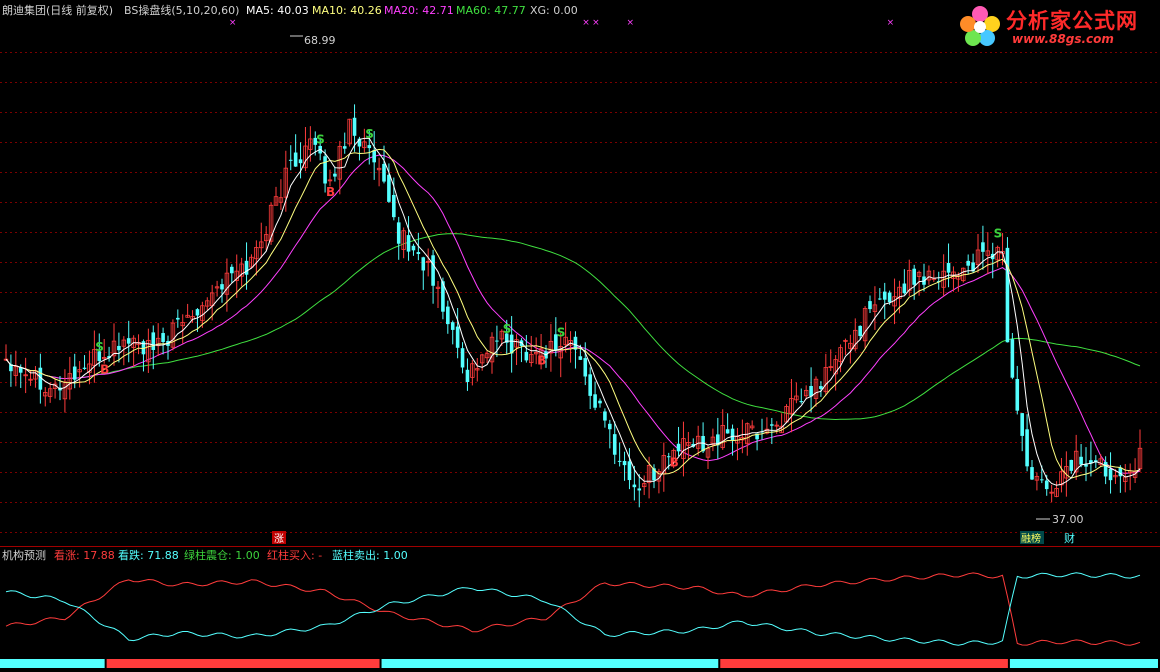 The width and height of the screenshot is (1160, 672). What do you see at coordinates (370, 555) in the screenshot?
I see `blue-bar-value: 蓝柱卖出: 1.00` at bounding box center [370, 555].